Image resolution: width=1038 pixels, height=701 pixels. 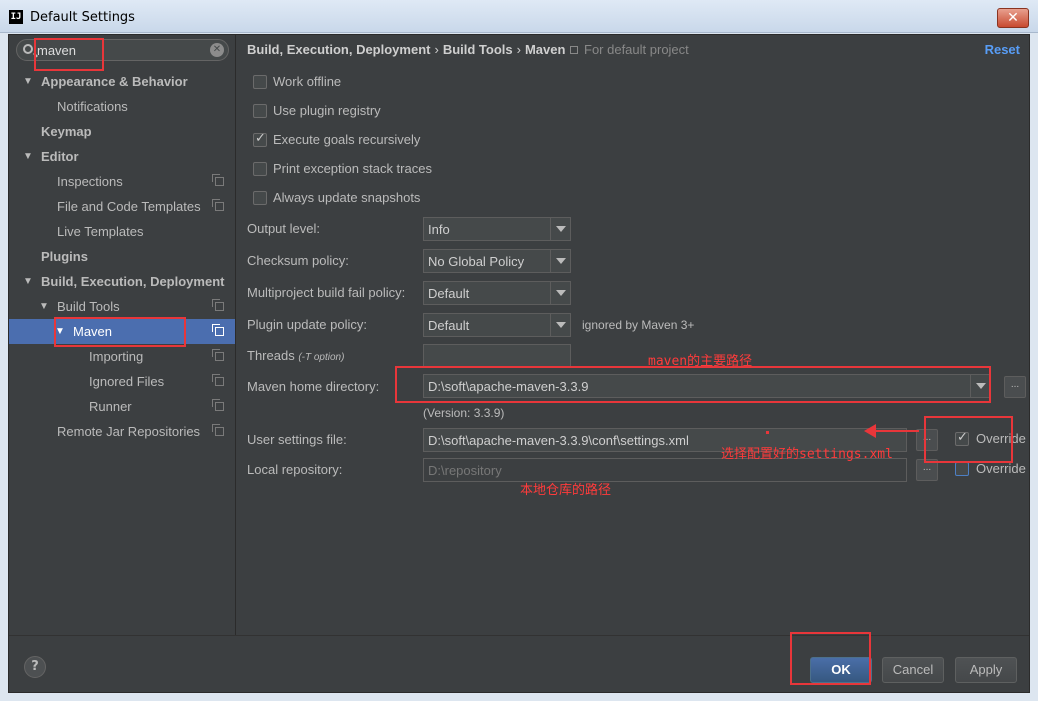 I want to click on breadcrumb-part: Maven, so click(x=545, y=49).